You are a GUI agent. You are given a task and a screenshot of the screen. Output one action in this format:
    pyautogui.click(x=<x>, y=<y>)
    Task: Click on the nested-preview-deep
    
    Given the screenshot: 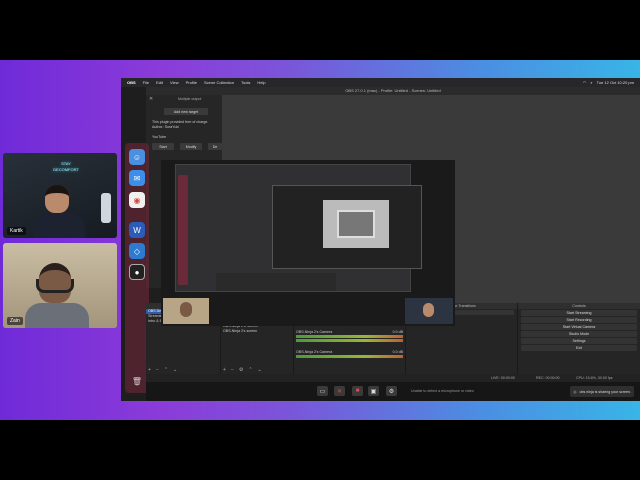 What is the action you would take?
    pyautogui.click(x=356, y=224)
    